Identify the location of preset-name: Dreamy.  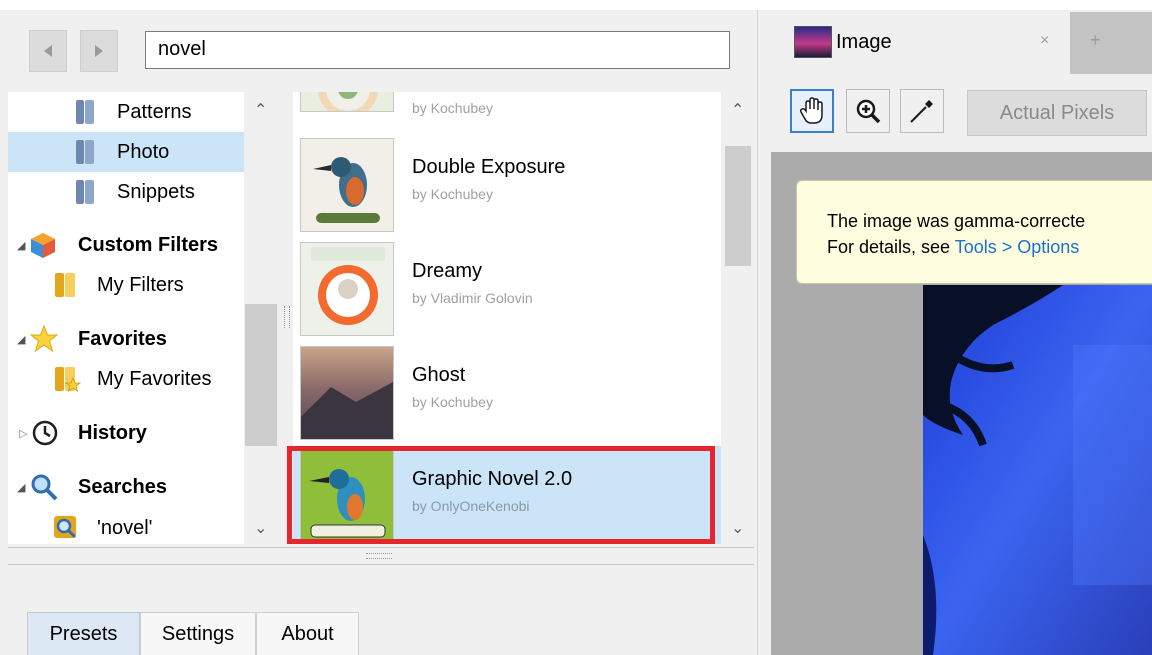
(447, 271).